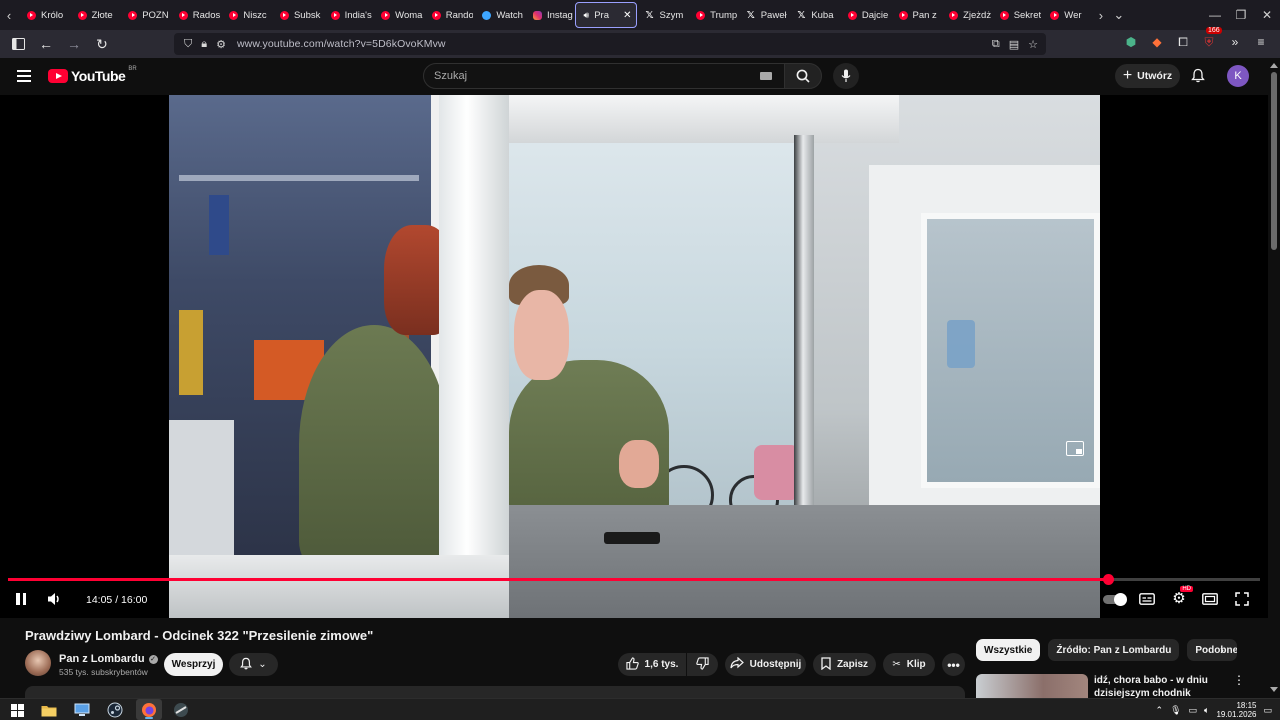  What do you see at coordinates (765, 664) in the screenshot?
I see `share-button: Udostępnij` at bounding box center [765, 664].